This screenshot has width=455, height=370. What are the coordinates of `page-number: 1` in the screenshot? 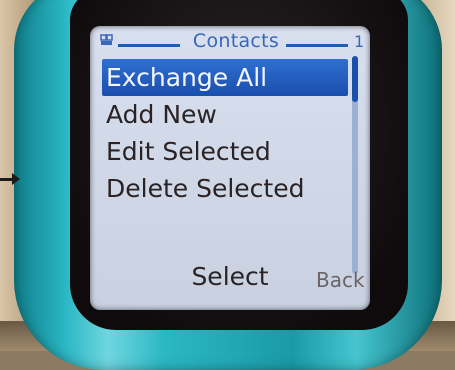 It's located at (359, 41).